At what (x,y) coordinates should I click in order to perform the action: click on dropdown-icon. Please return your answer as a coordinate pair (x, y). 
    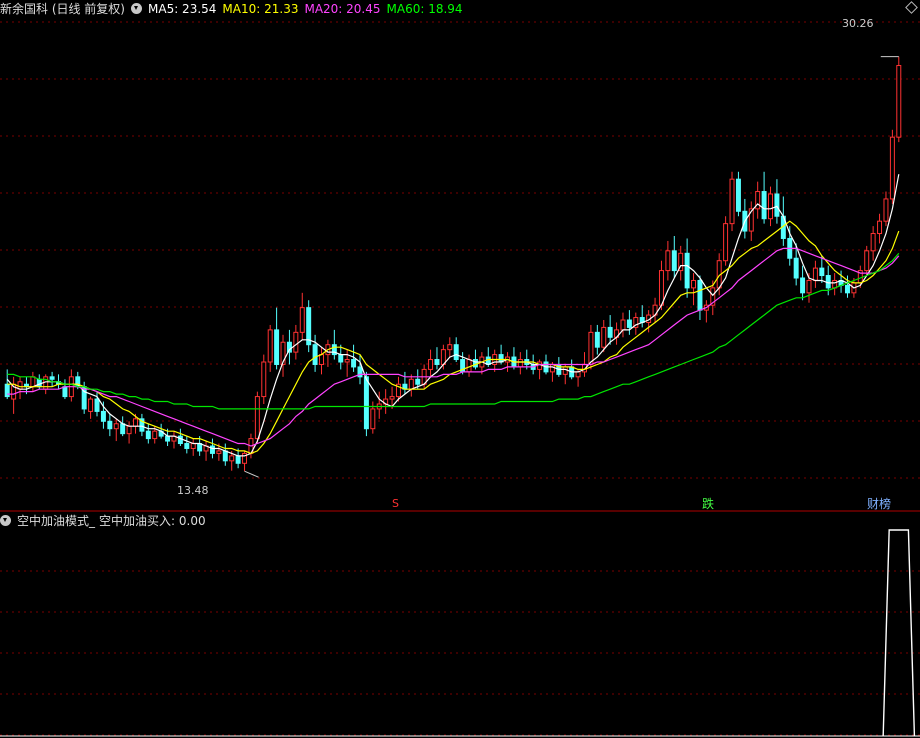
    Looking at the image, I should click on (136, 8).